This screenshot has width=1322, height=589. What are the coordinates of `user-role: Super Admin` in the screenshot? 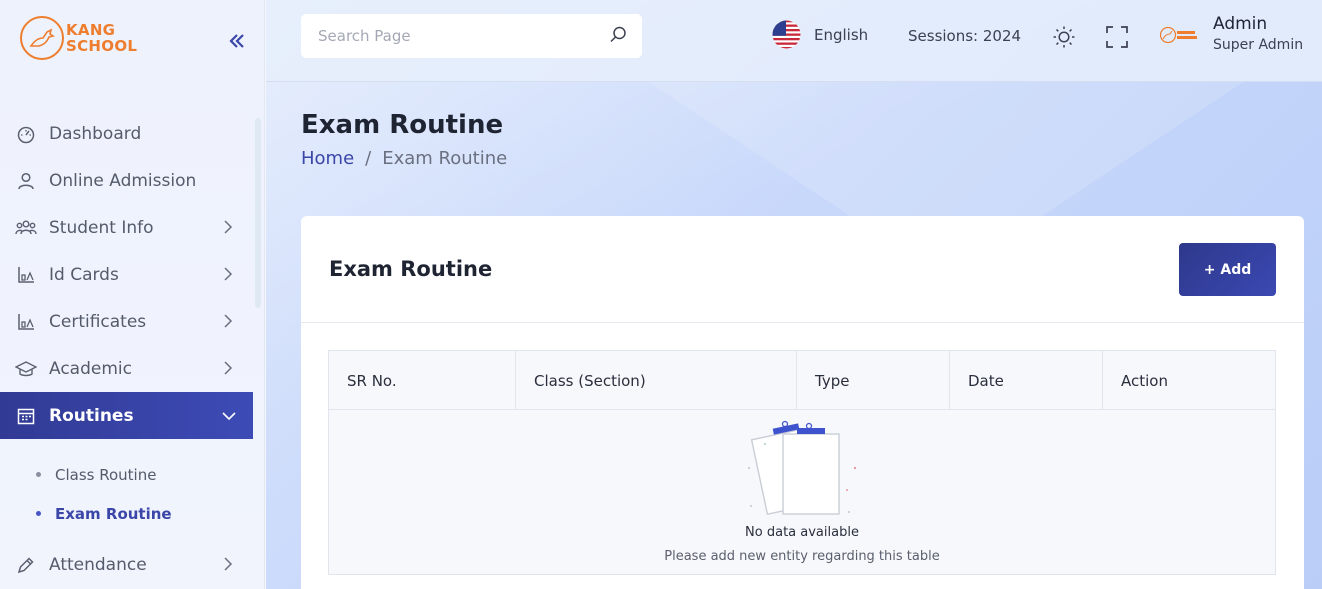 It's located at (1258, 45).